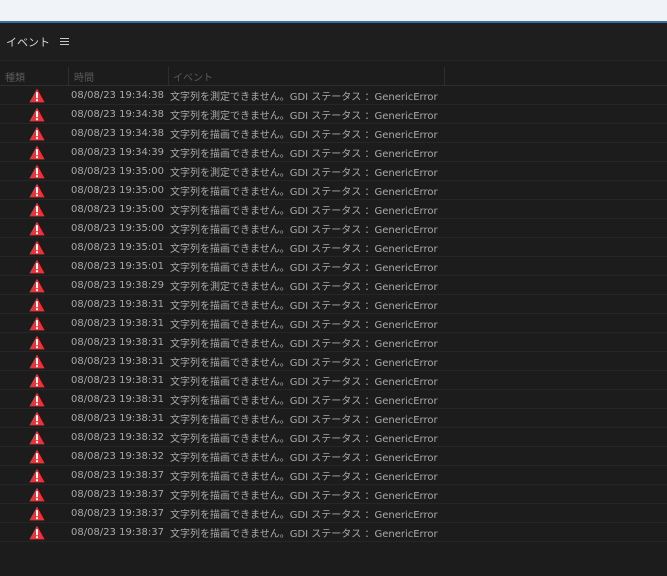 The image size is (667, 576). I want to click on row-time-cell: 08/08/23 19:35:01, so click(118, 247).